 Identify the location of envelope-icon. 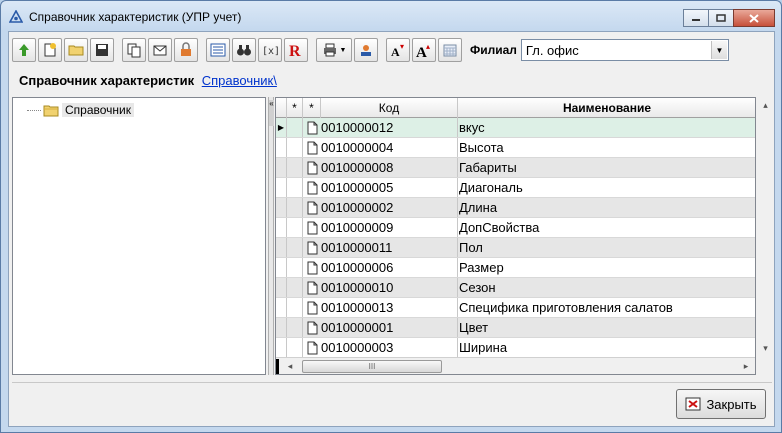
(160, 50).